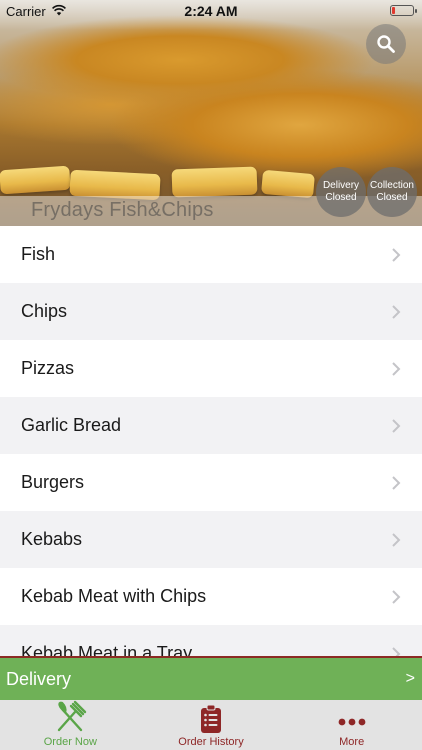  What do you see at coordinates (122, 210) in the screenshot?
I see `shop-name: Frydays Fish&Chips` at bounding box center [122, 210].